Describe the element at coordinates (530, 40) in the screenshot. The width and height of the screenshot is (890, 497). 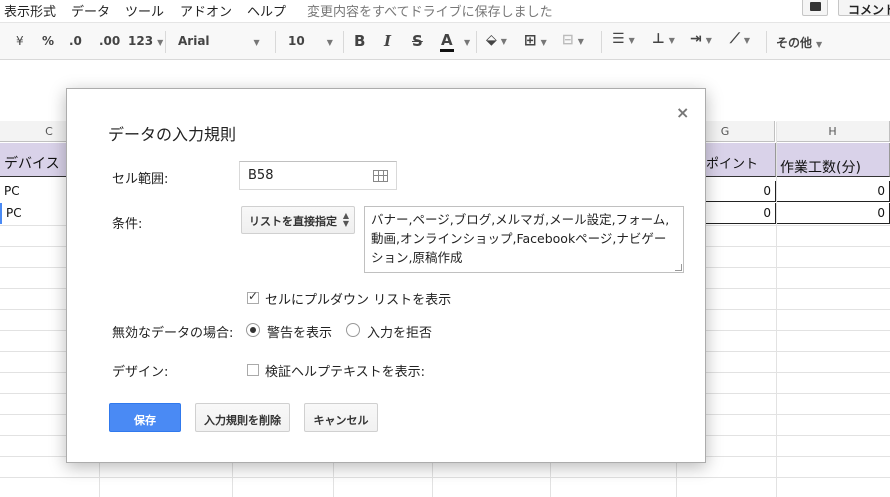
I see `borders-icon: ⊞` at that location.